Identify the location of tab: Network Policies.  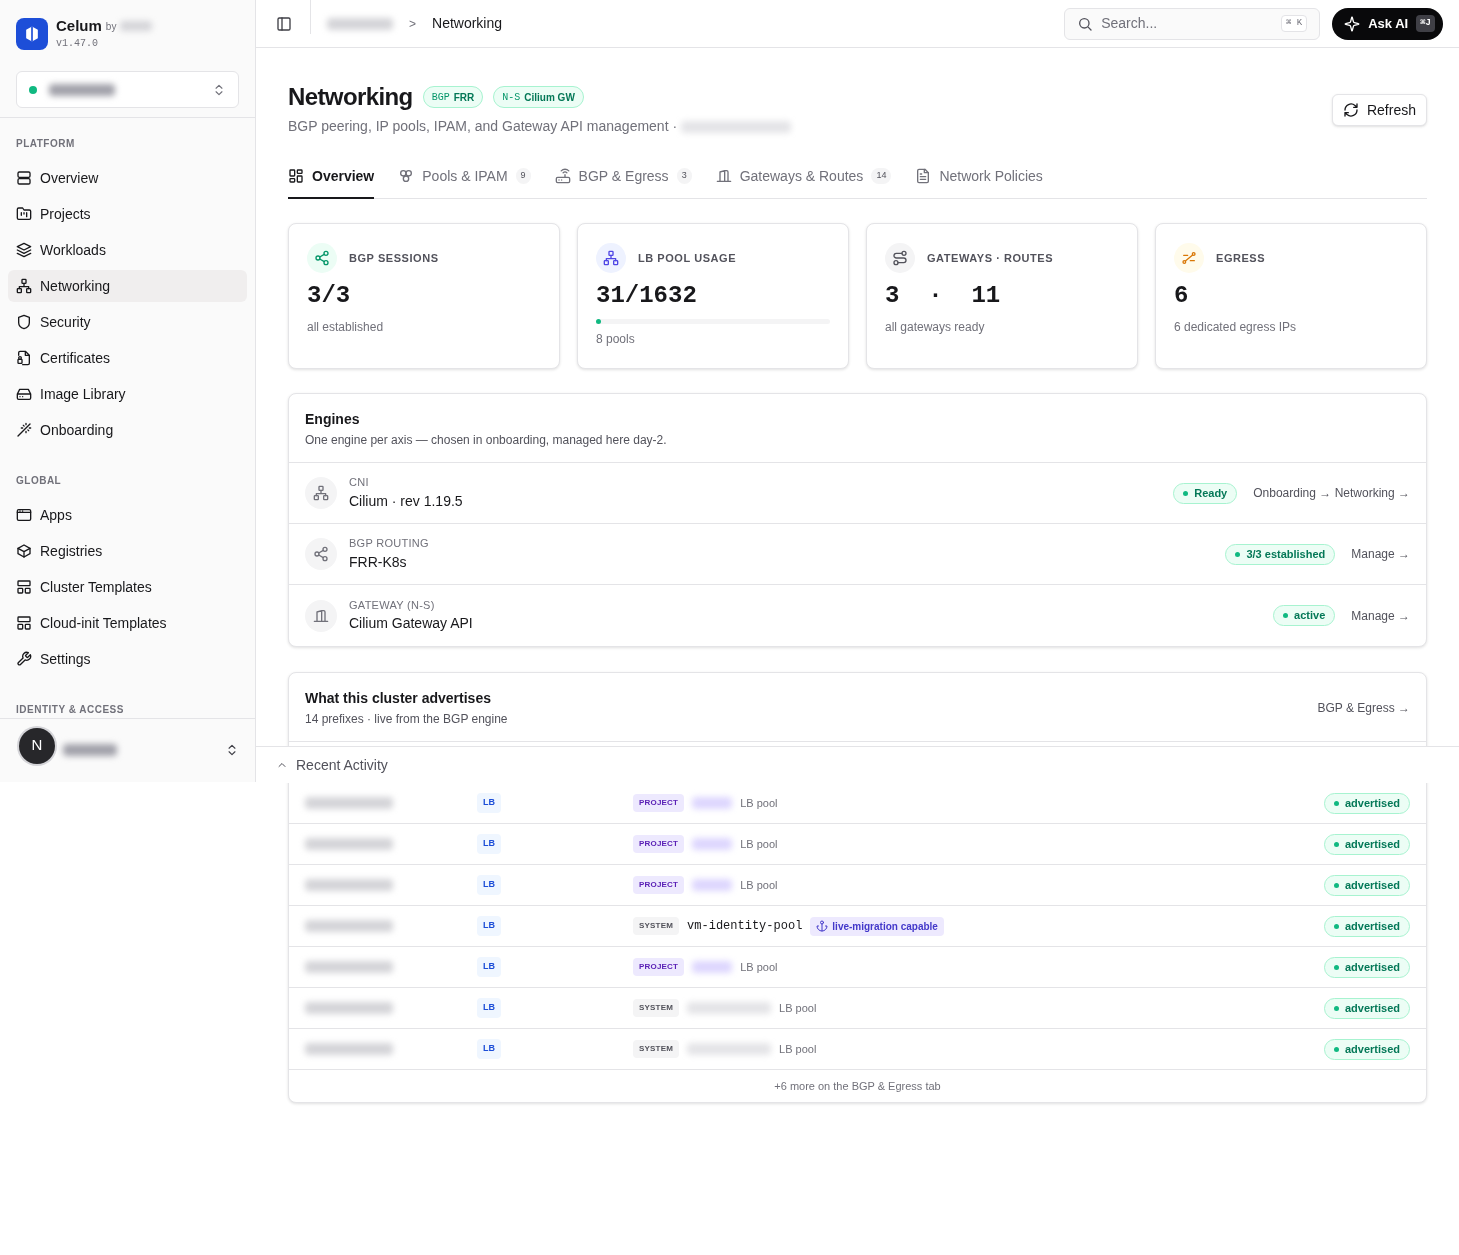
(979, 179).